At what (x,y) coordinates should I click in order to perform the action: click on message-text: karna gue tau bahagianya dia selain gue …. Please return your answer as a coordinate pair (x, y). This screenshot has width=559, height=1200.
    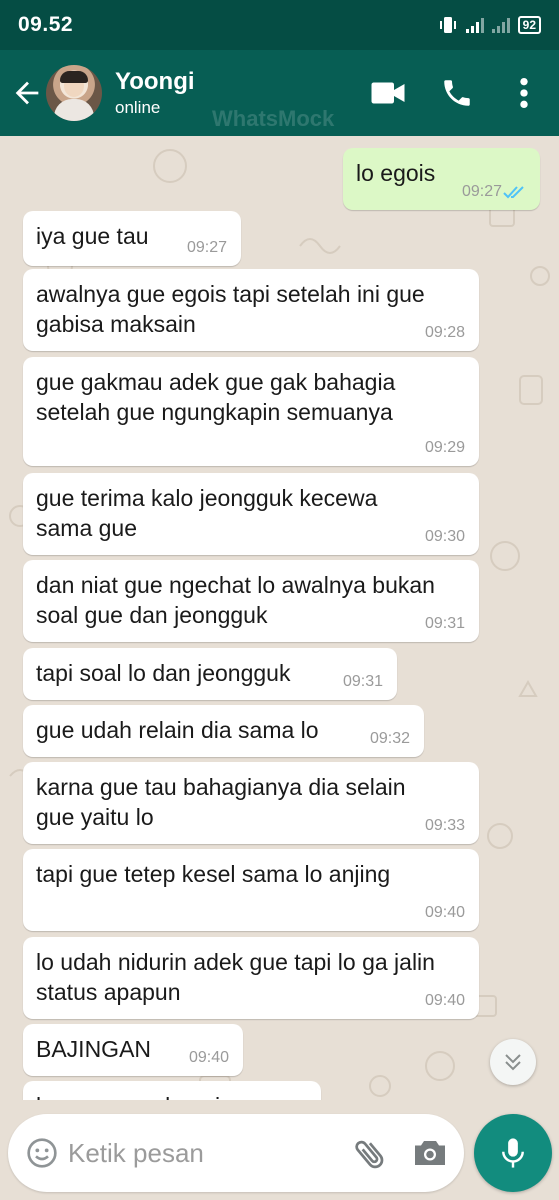
    Looking at the image, I should click on (221, 802).